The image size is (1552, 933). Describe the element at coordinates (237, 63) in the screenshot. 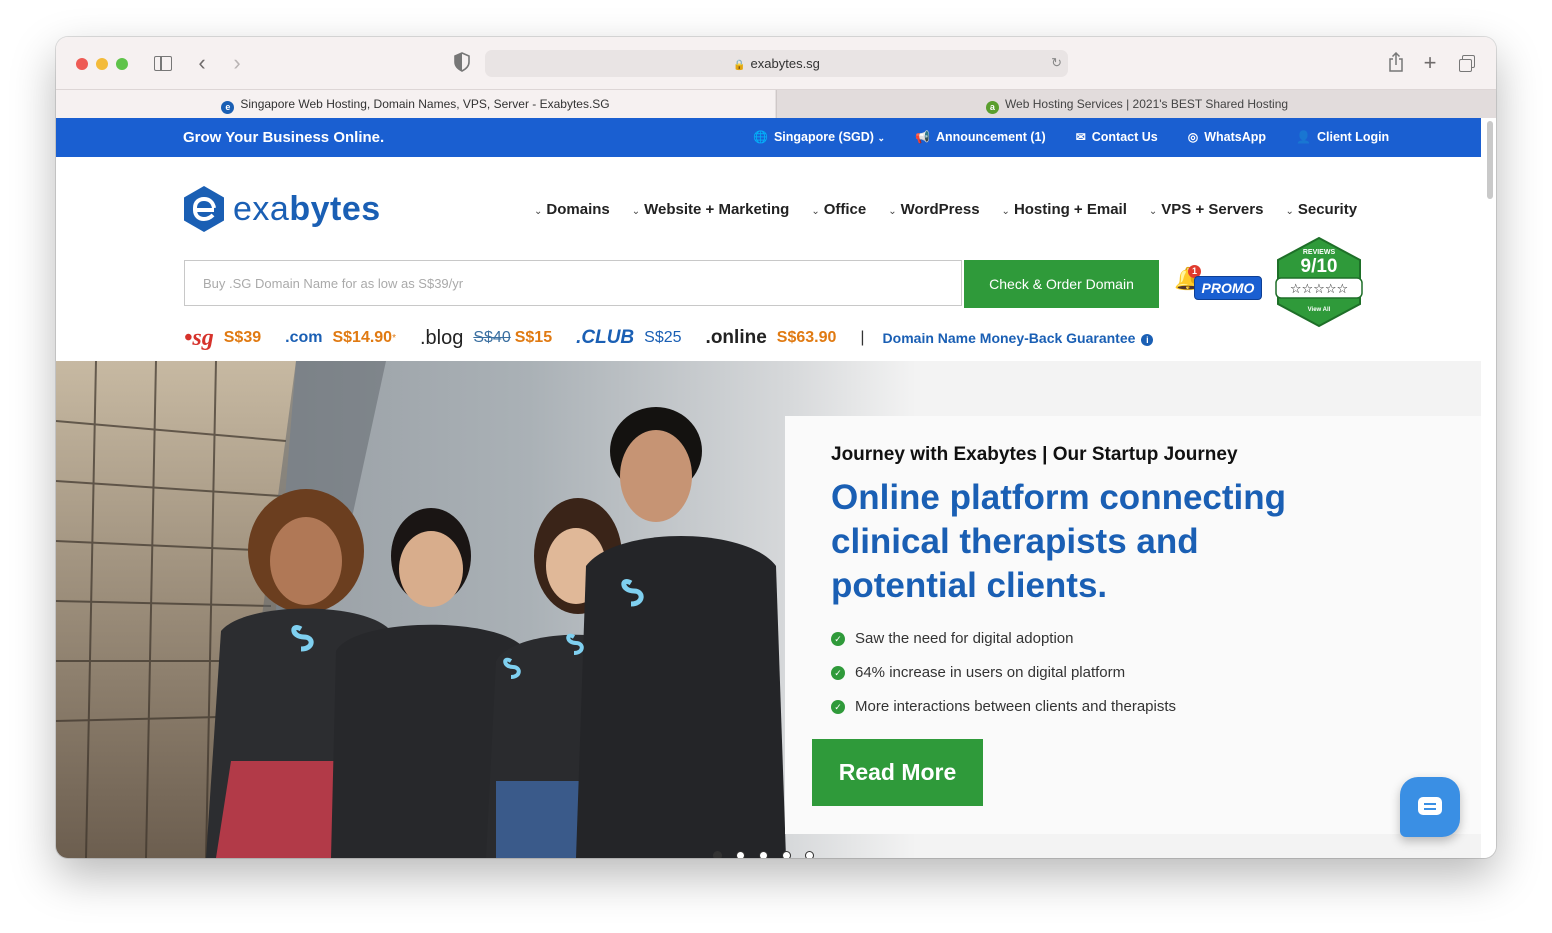

I see `forward-arrow-icon: ›` at that location.